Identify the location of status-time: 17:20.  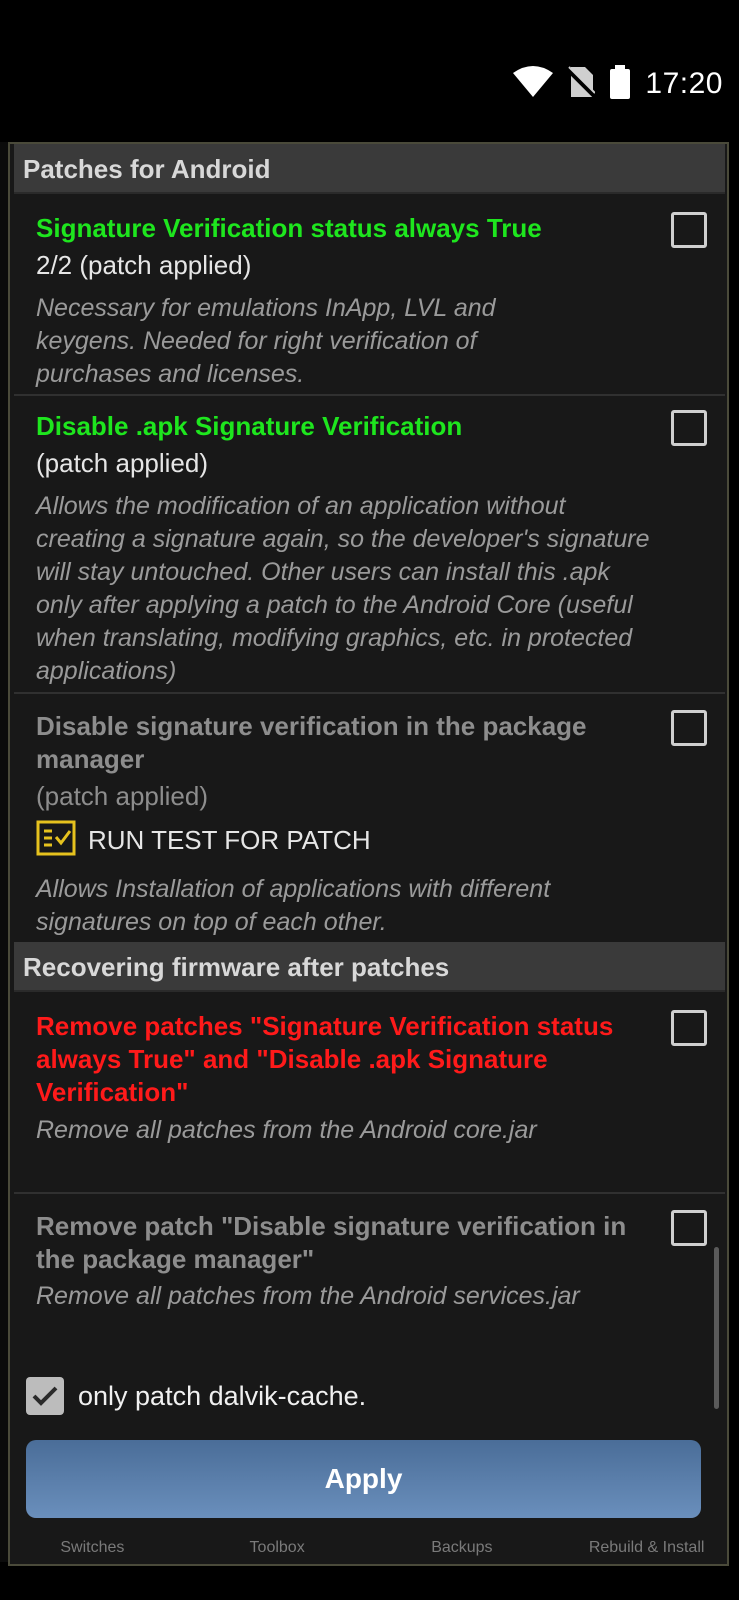
(684, 83).